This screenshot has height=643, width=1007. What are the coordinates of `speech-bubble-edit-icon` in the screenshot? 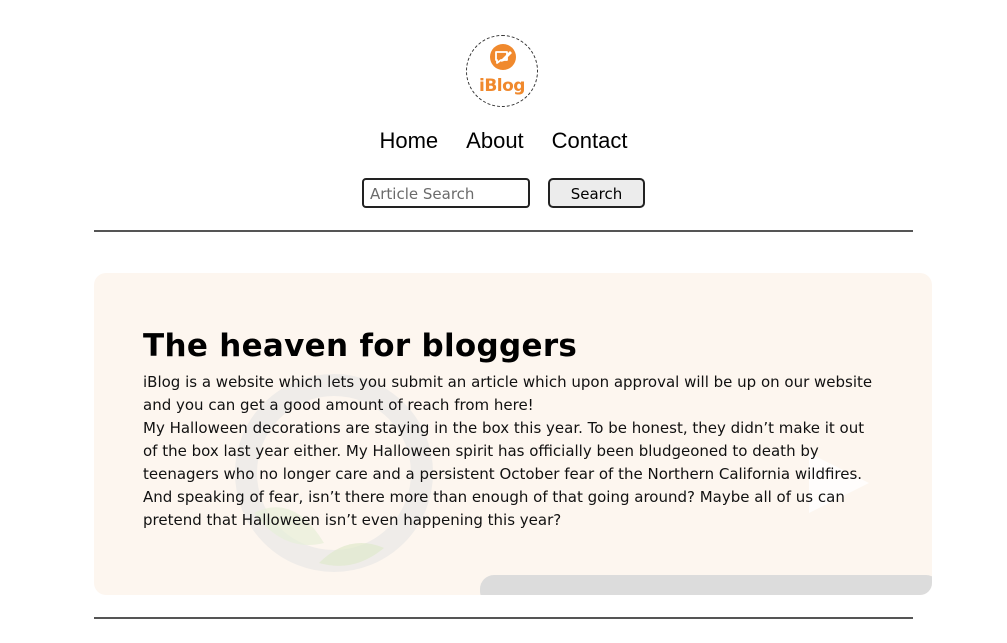 It's located at (503, 57).